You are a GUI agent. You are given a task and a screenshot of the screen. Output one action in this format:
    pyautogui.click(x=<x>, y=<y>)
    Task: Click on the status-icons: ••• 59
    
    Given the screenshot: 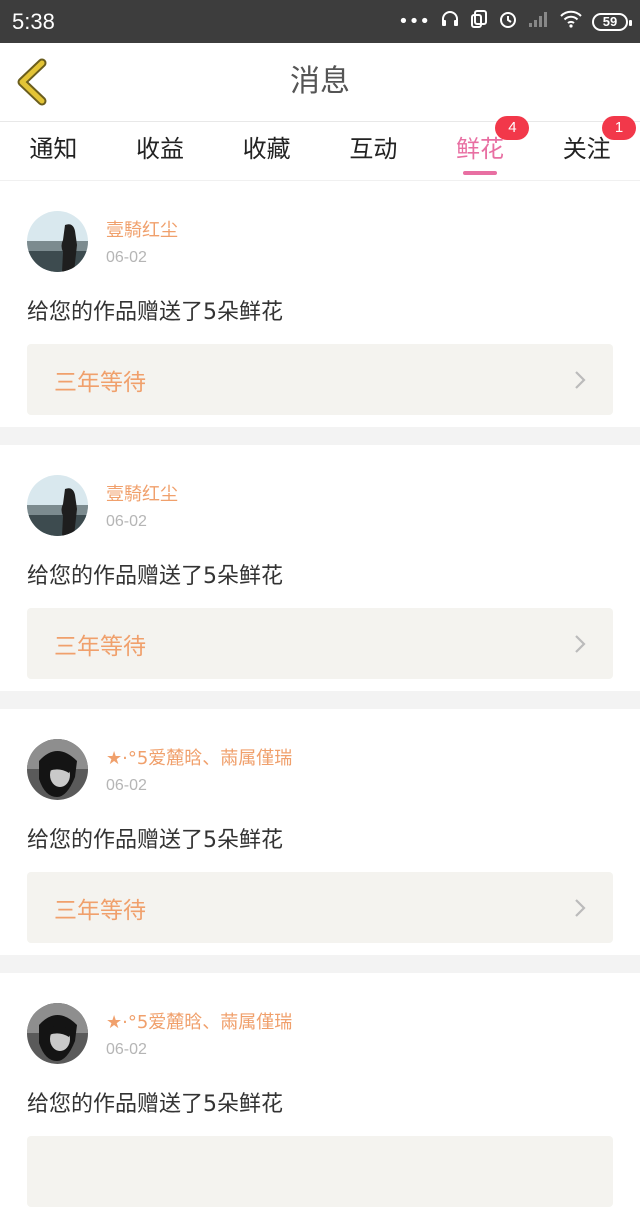 What is the action you would take?
    pyautogui.click(x=515, y=21)
    